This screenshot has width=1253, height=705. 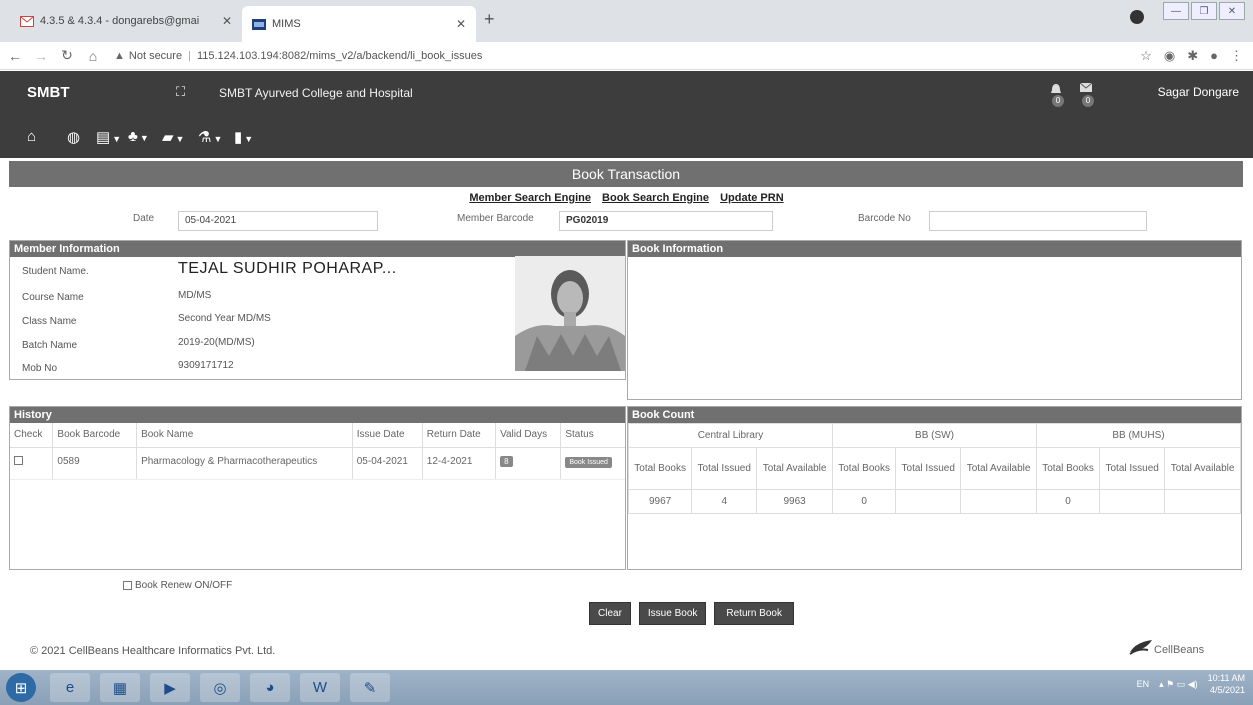 I want to click on class-value: Second Year MD/MS, so click(x=224, y=318).